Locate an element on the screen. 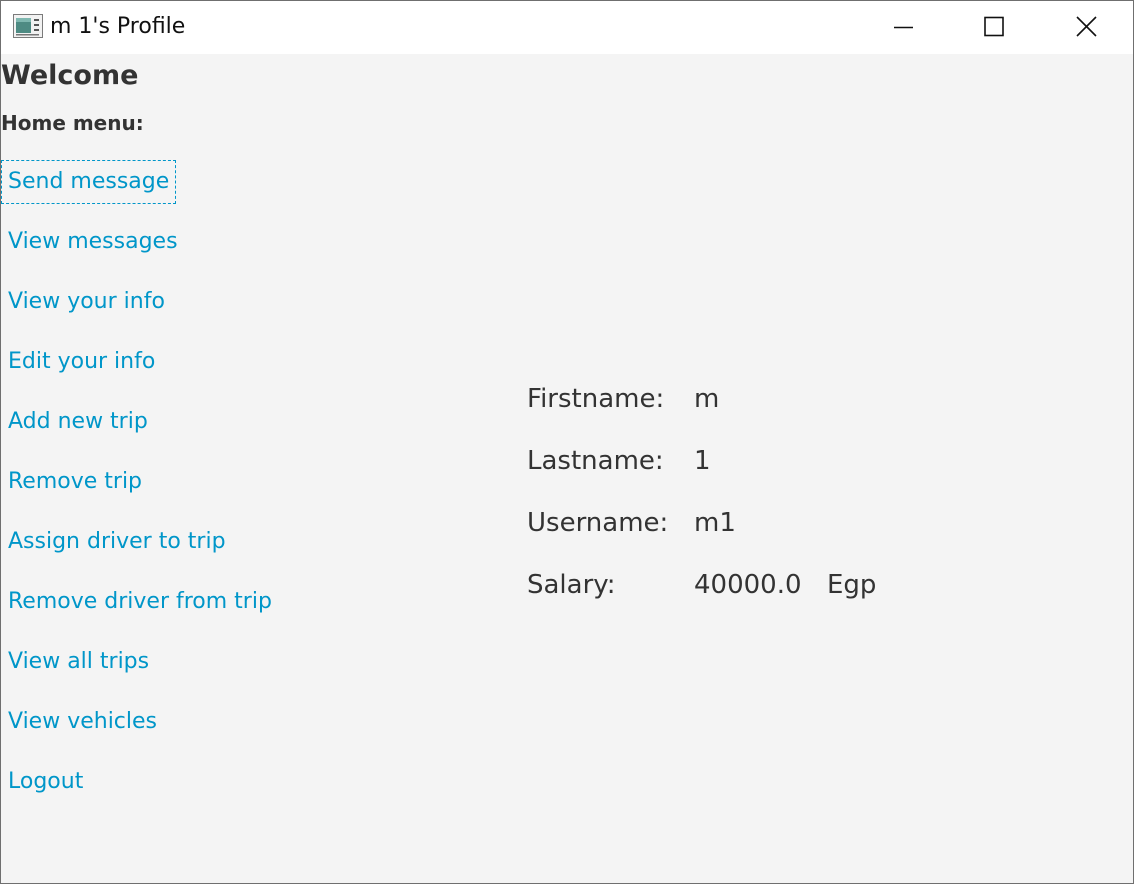 This screenshot has width=1134, height=884. view-messages-link: View messages is located at coordinates (93, 242).